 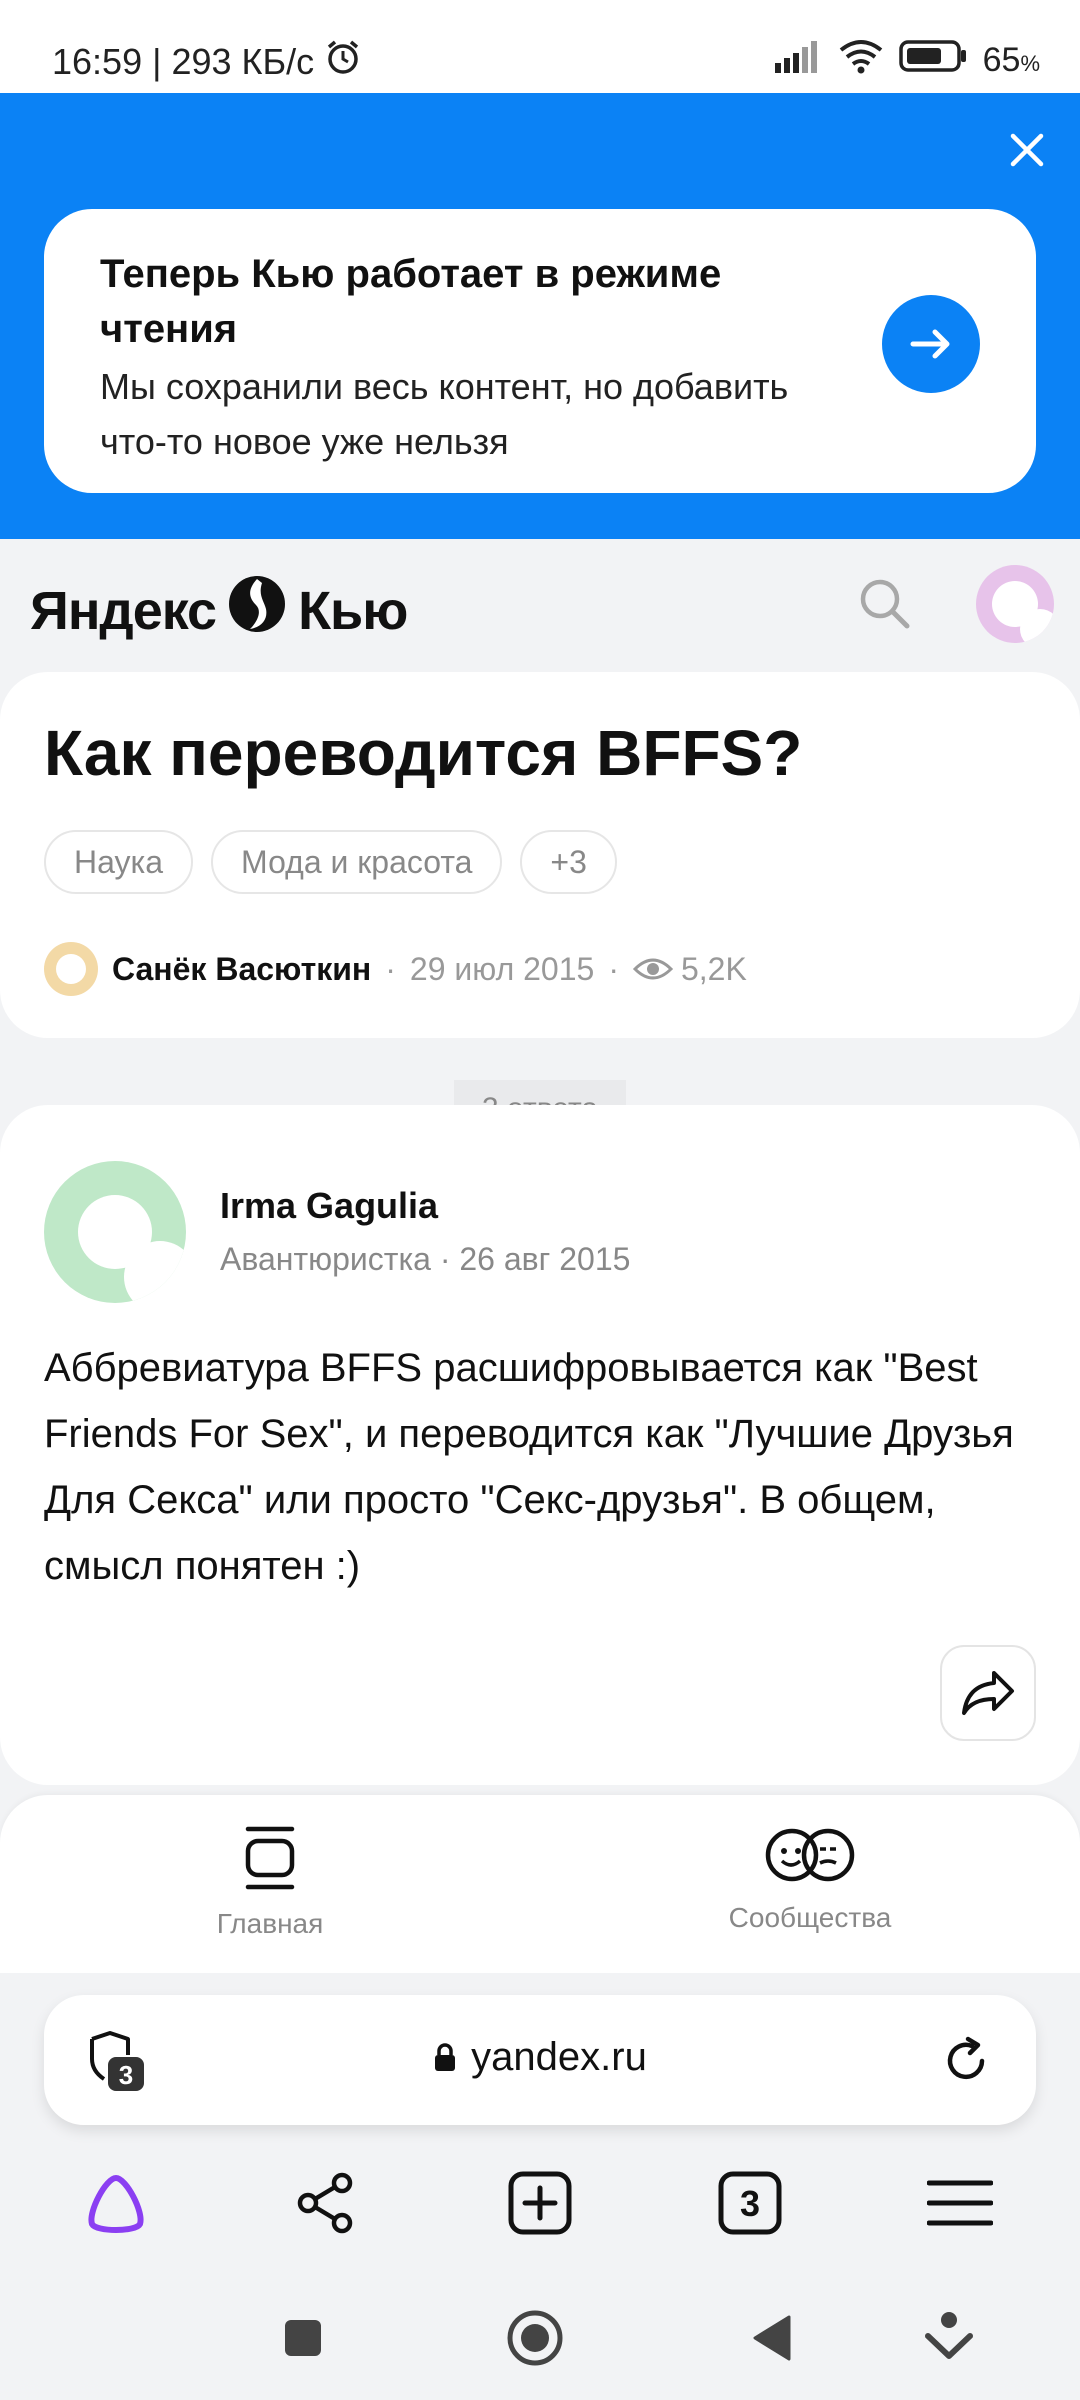 What do you see at coordinates (540, 46) in the screenshot?
I see `status-bar: 16:59 | 293 КБ/с 65%` at bounding box center [540, 46].